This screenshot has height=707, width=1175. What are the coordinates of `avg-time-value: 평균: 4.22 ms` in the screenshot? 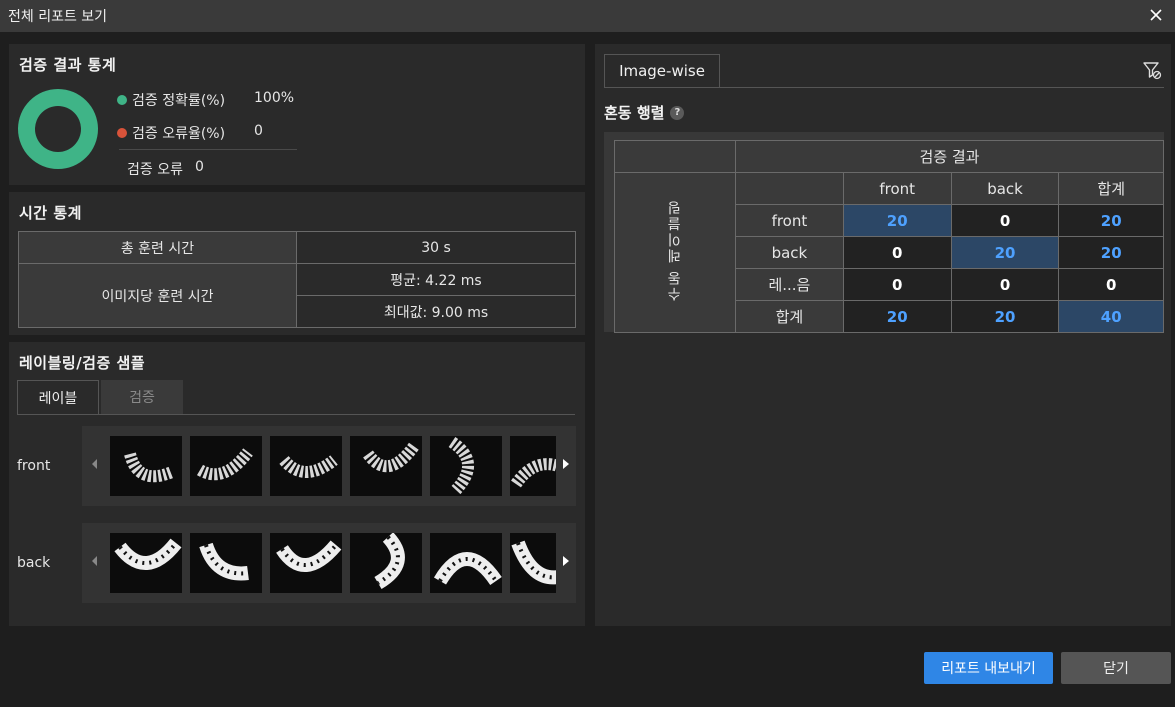 It's located at (436, 279).